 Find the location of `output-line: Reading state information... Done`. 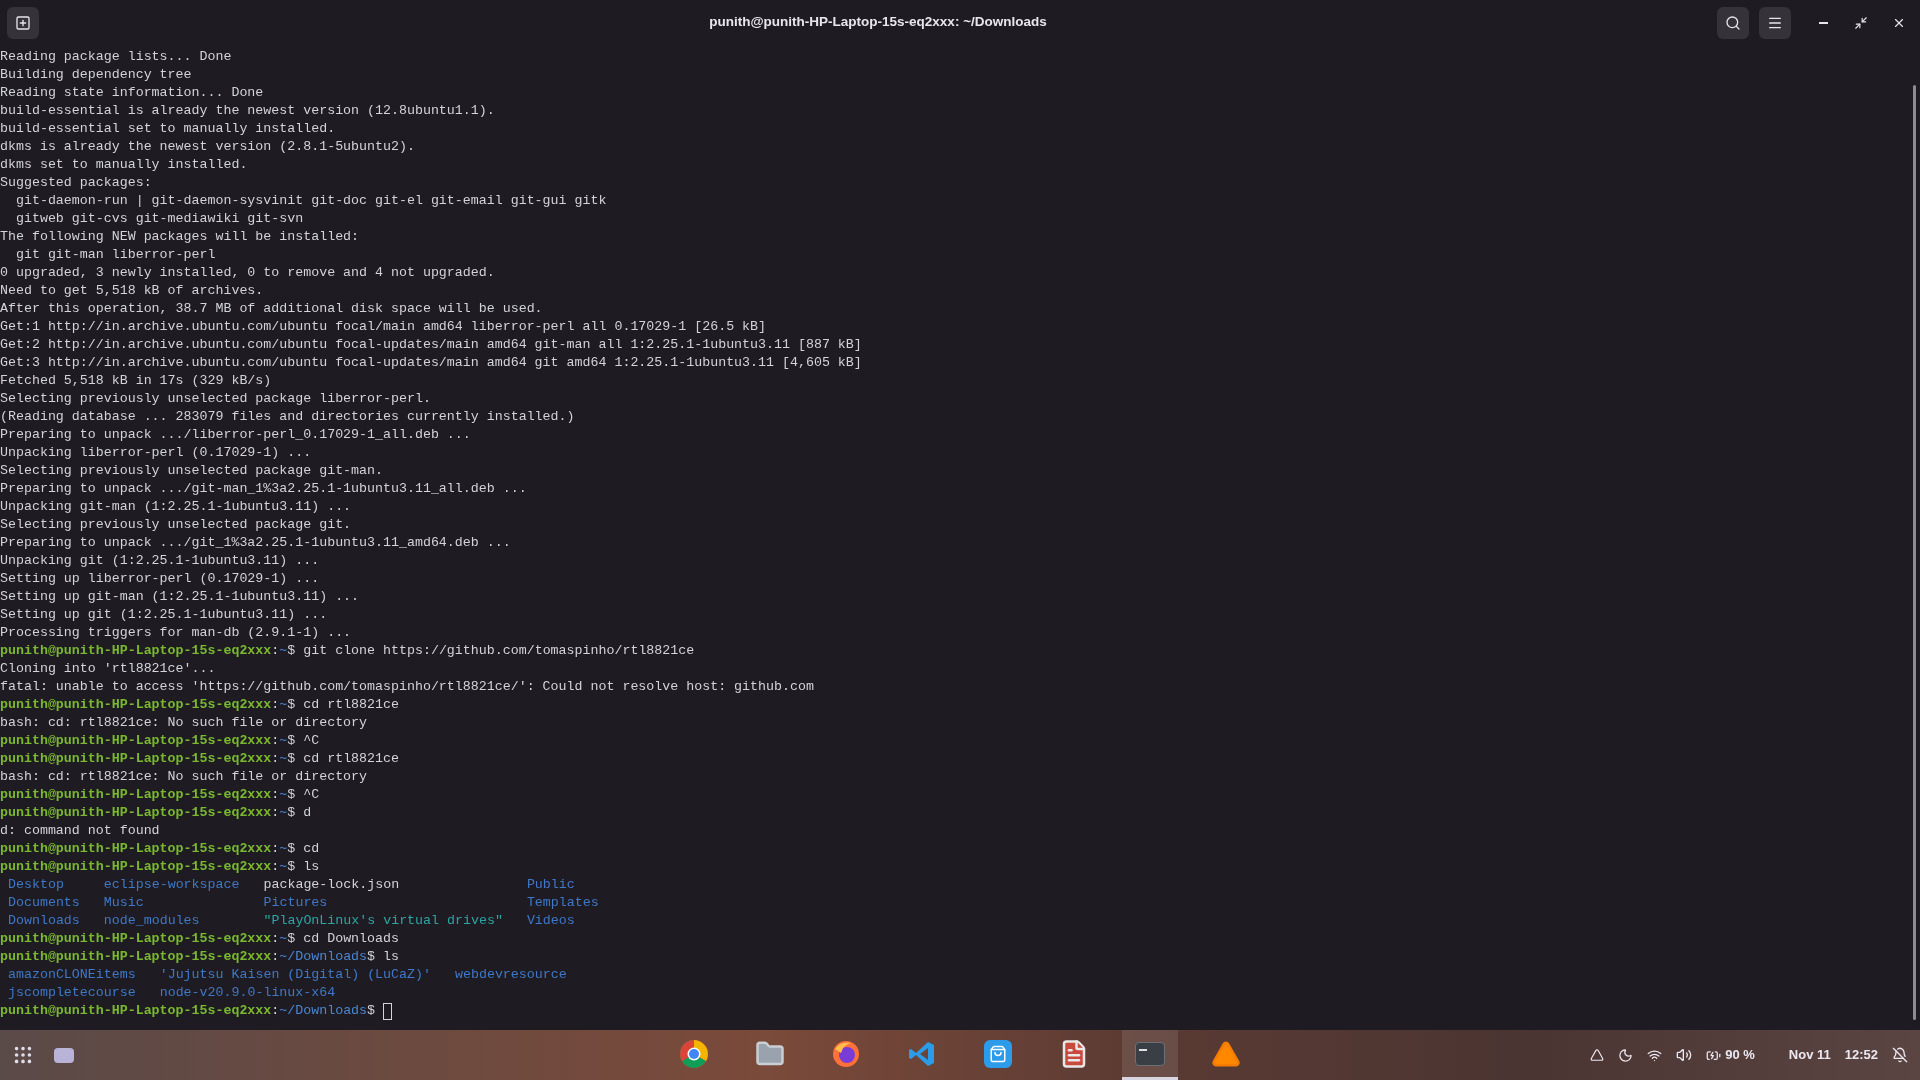

output-line: Reading state information... Done is located at coordinates (132, 93).